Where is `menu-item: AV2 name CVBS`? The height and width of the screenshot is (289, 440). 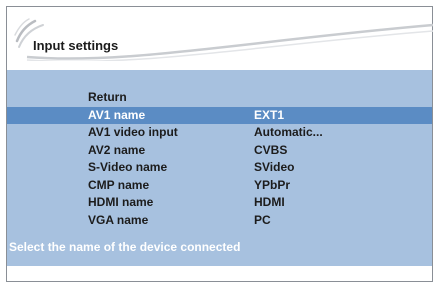 menu-item: AV2 name CVBS is located at coordinates (219, 150).